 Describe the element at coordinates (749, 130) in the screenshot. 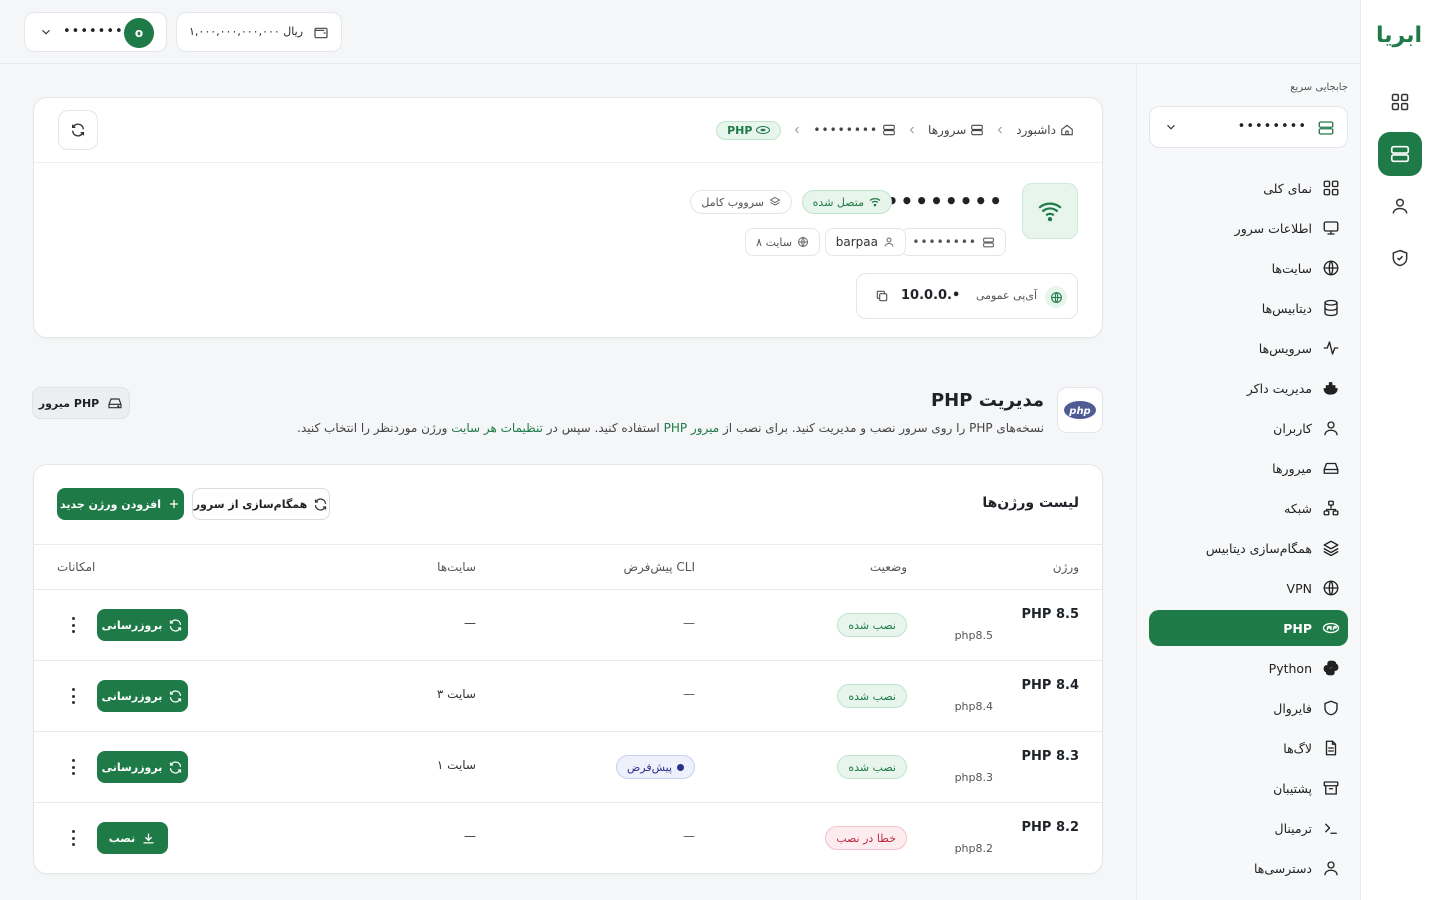

I see `breadcrumb-current: PHP` at that location.